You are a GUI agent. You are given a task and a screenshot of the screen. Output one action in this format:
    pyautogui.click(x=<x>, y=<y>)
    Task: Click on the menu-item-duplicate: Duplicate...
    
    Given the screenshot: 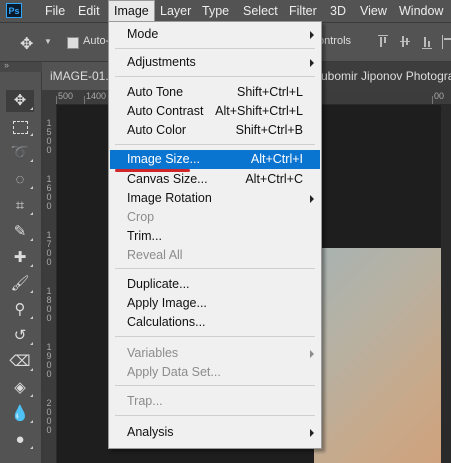 What is the action you would take?
    pyautogui.click(x=215, y=284)
    